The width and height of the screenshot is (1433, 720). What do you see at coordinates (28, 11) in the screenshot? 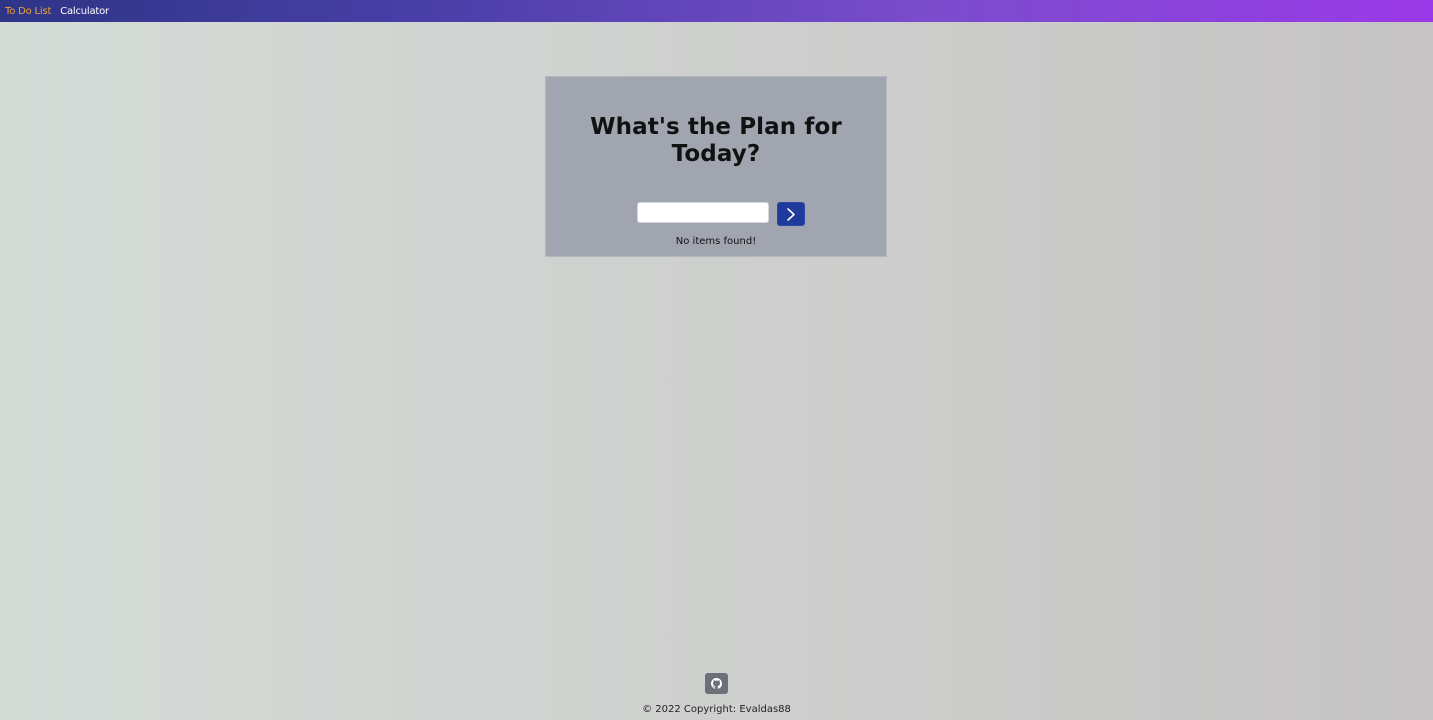
I see `nav-link-to-do-list: To Do List` at bounding box center [28, 11].